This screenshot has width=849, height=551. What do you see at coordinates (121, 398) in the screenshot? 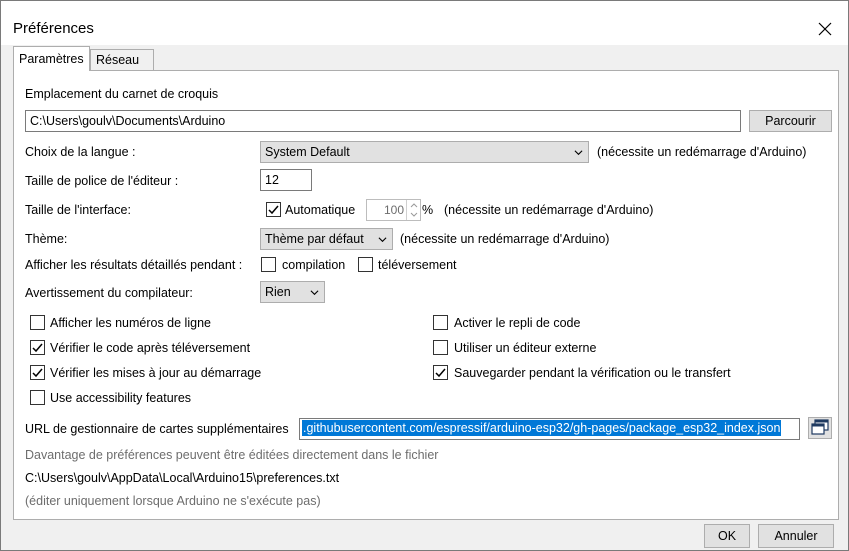
I see `accessibility-label: Use accessibility features` at bounding box center [121, 398].